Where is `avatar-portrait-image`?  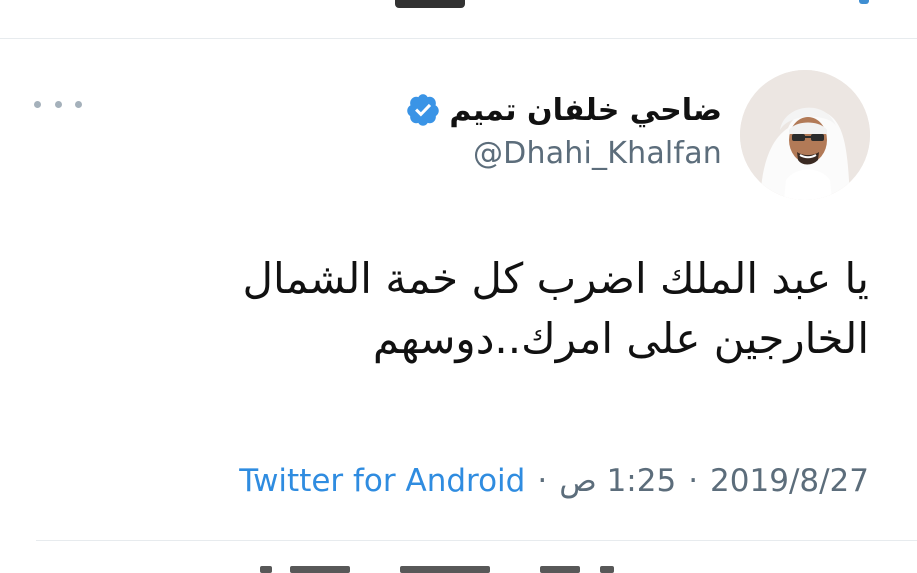
avatar-portrait-image is located at coordinates (805, 135).